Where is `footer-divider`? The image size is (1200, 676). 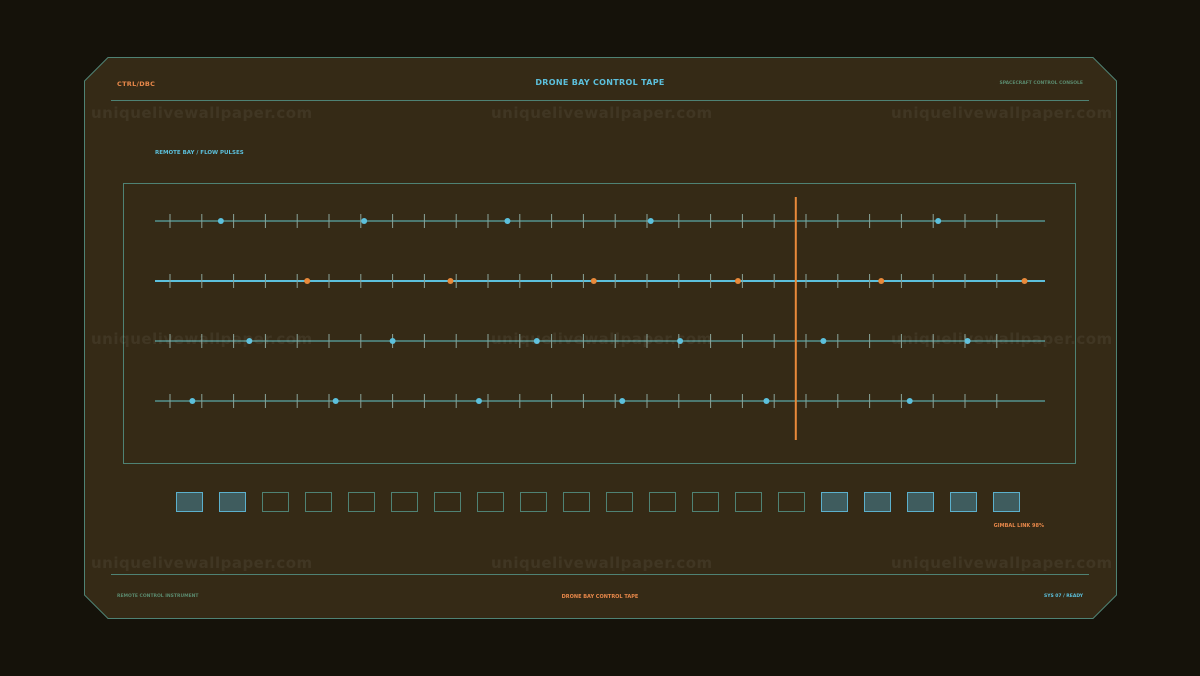 footer-divider is located at coordinates (600, 574).